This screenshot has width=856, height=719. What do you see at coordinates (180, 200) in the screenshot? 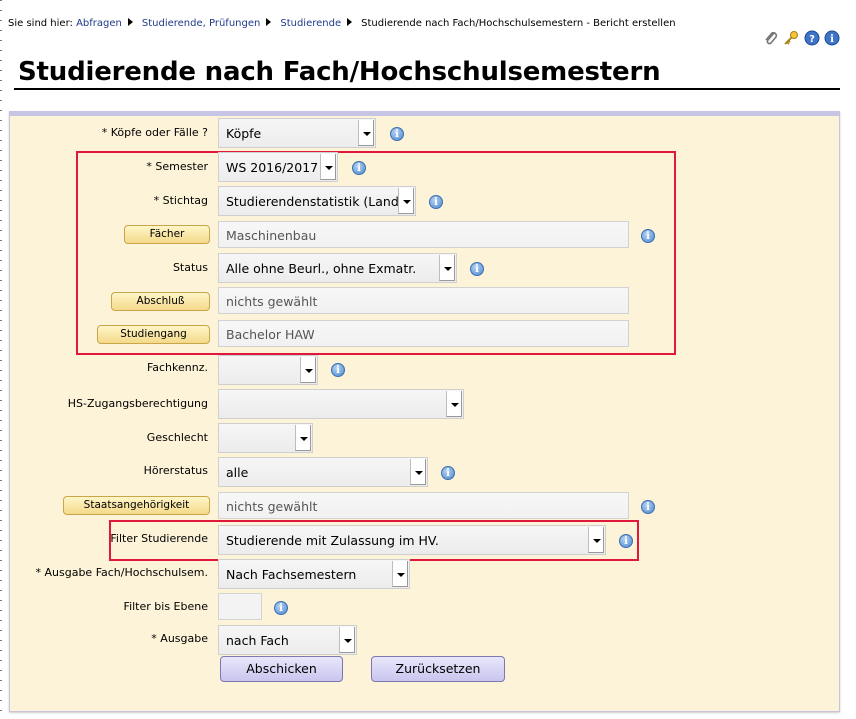
I see `label-stichtag: * Stichtag` at bounding box center [180, 200].